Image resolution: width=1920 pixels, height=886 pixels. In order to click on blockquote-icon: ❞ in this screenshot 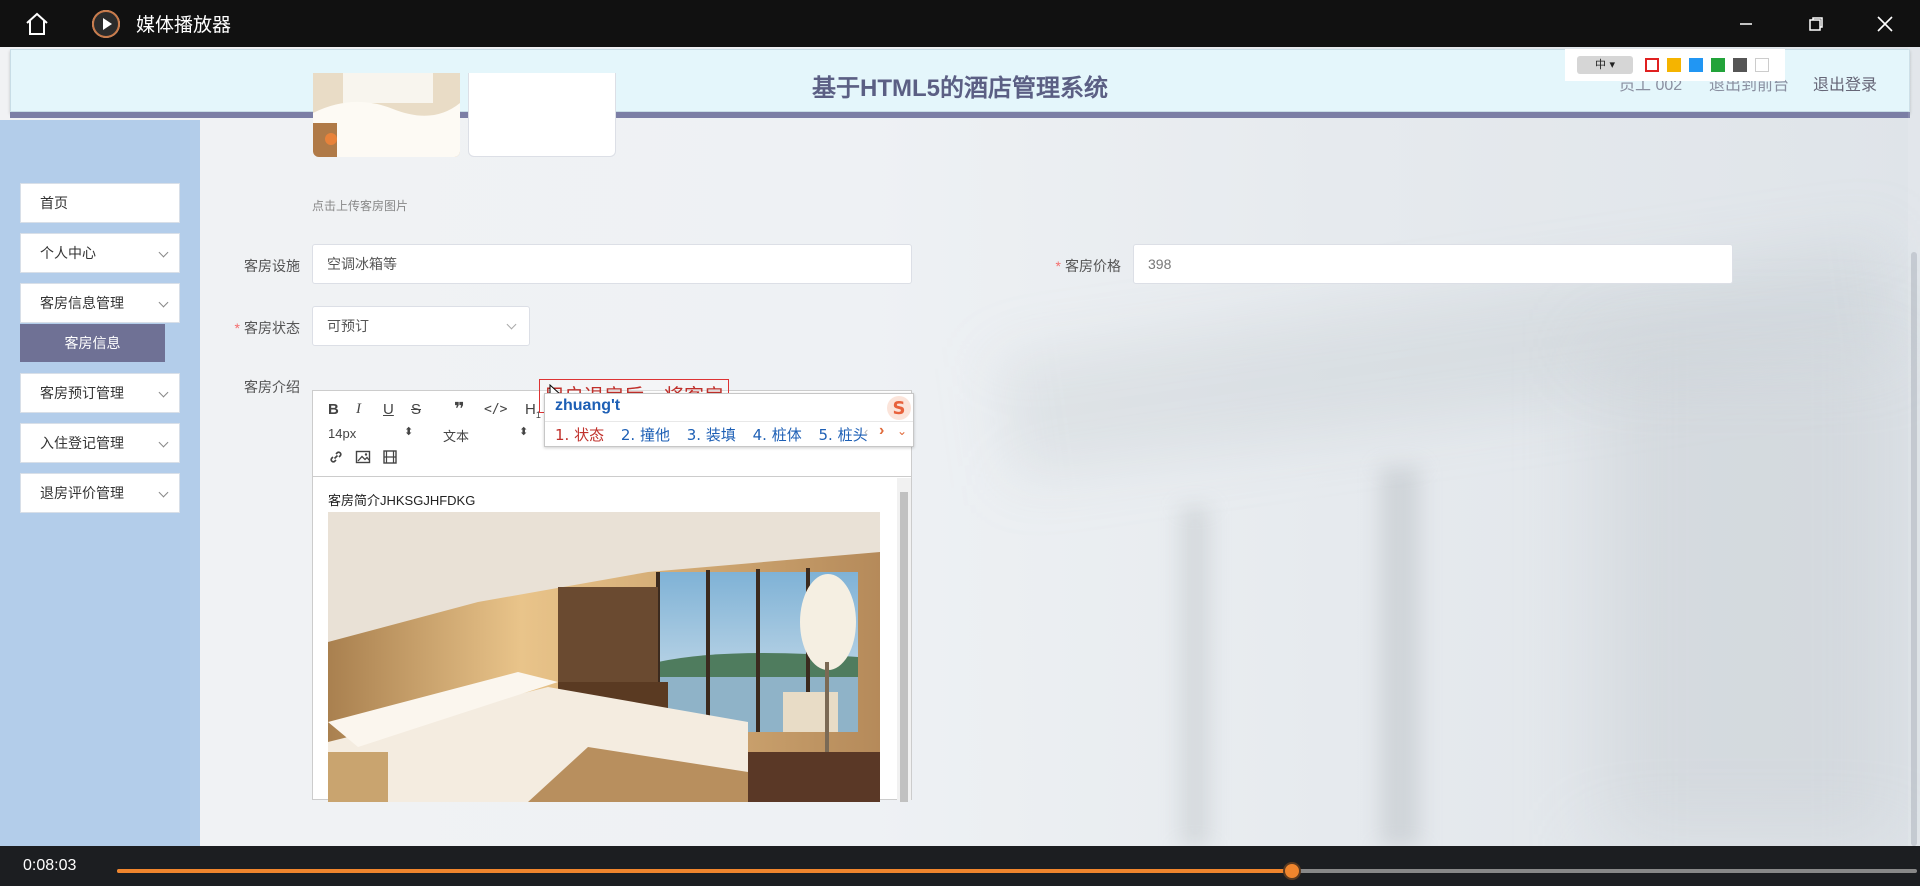, I will do `click(459, 409)`.